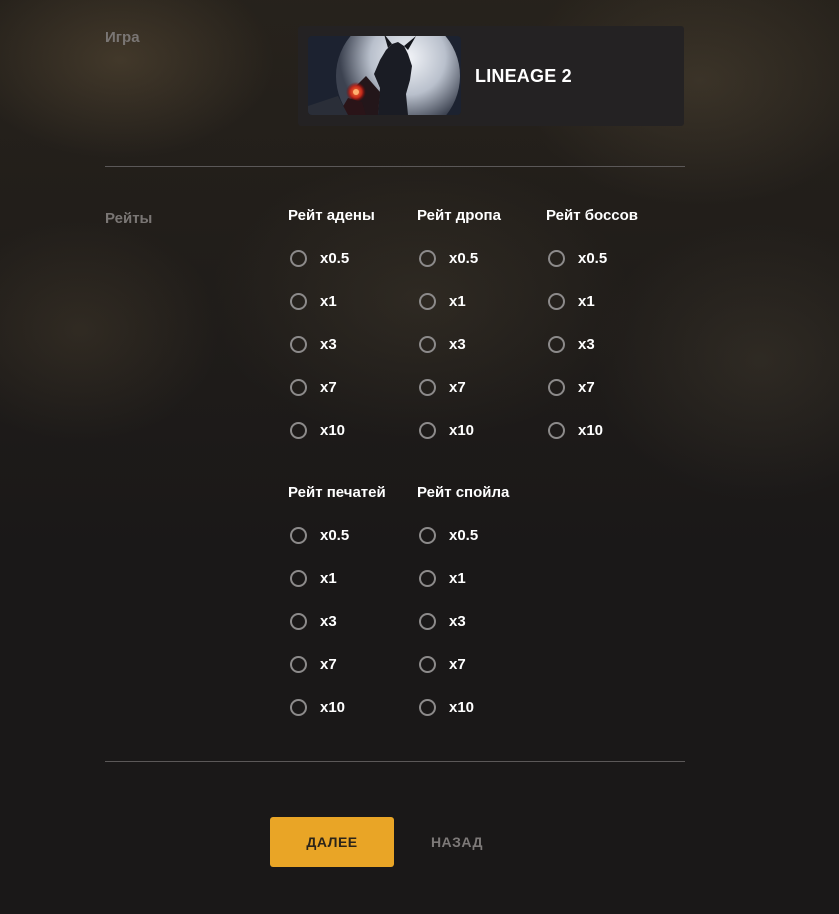 The height and width of the screenshot is (914, 839). Describe the element at coordinates (463, 492) in the screenshot. I see `rate-group-title: Рейт спойла` at that location.